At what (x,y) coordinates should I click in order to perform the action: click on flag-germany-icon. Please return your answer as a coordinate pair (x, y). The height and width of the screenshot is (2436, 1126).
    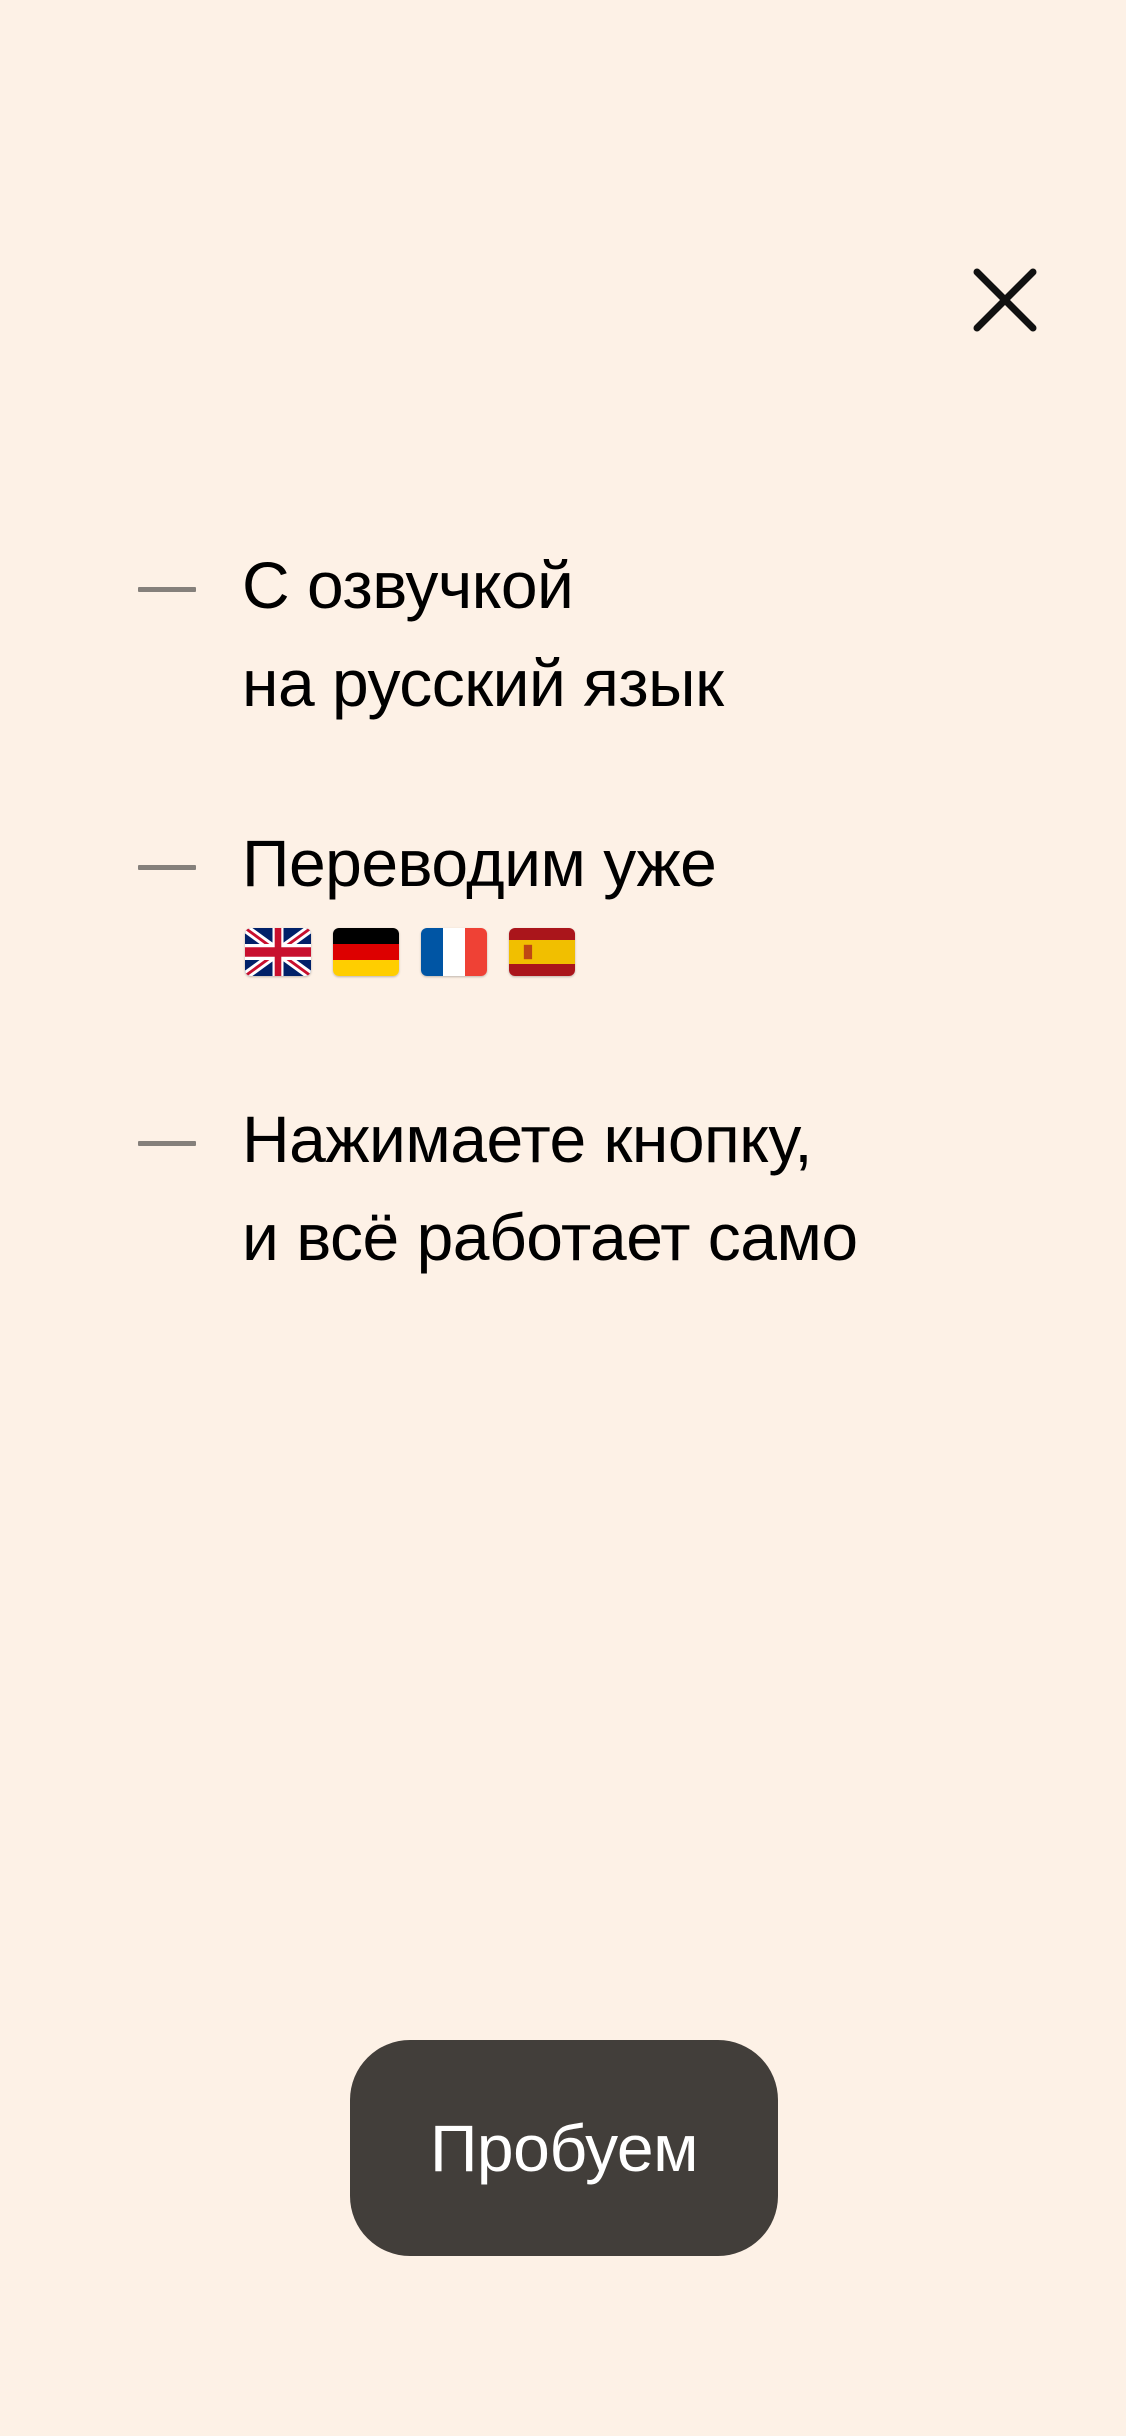
    Looking at the image, I should click on (366, 952).